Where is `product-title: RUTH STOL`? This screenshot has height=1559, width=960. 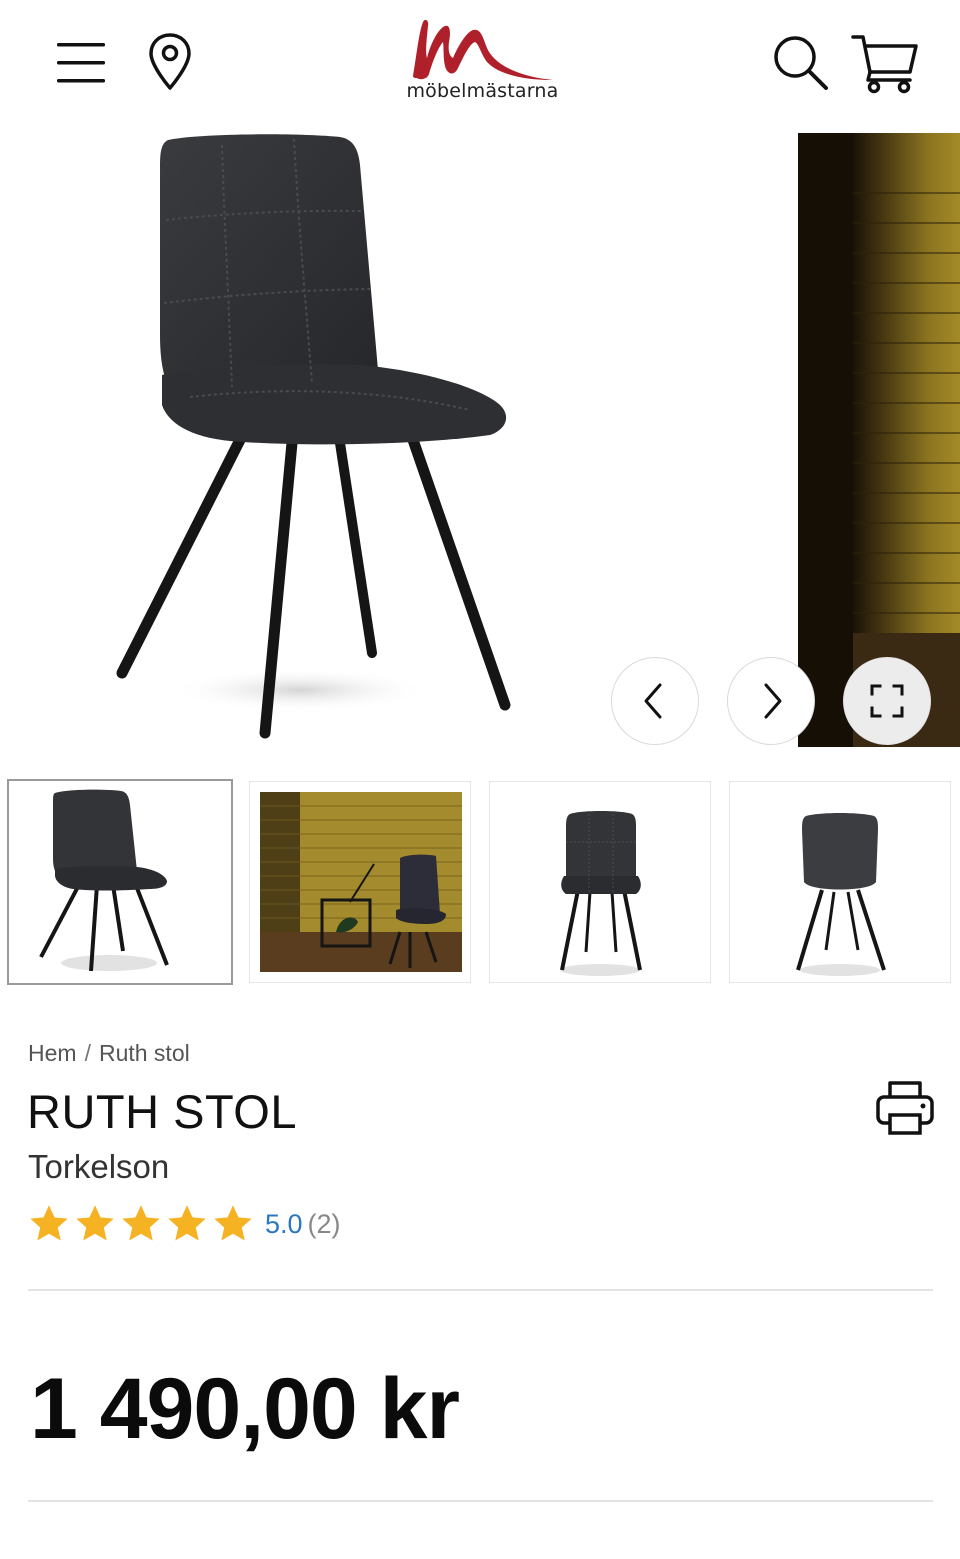
product-title: RUTH STOL is located at coordinates (162, 1111).